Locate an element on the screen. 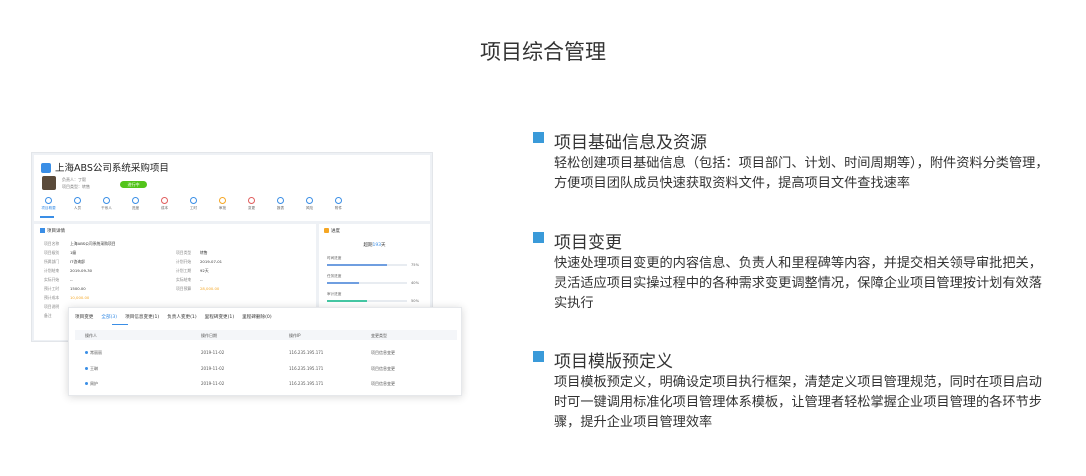 Image resolution: width=1086 pixels, height=476 pixels. cost-icon is located at coordinates (164, 200).